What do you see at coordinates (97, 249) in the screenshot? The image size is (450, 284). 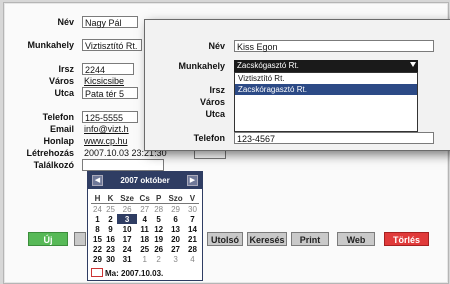 I see `calendar-day: 22` at bounding box center [97, 249].